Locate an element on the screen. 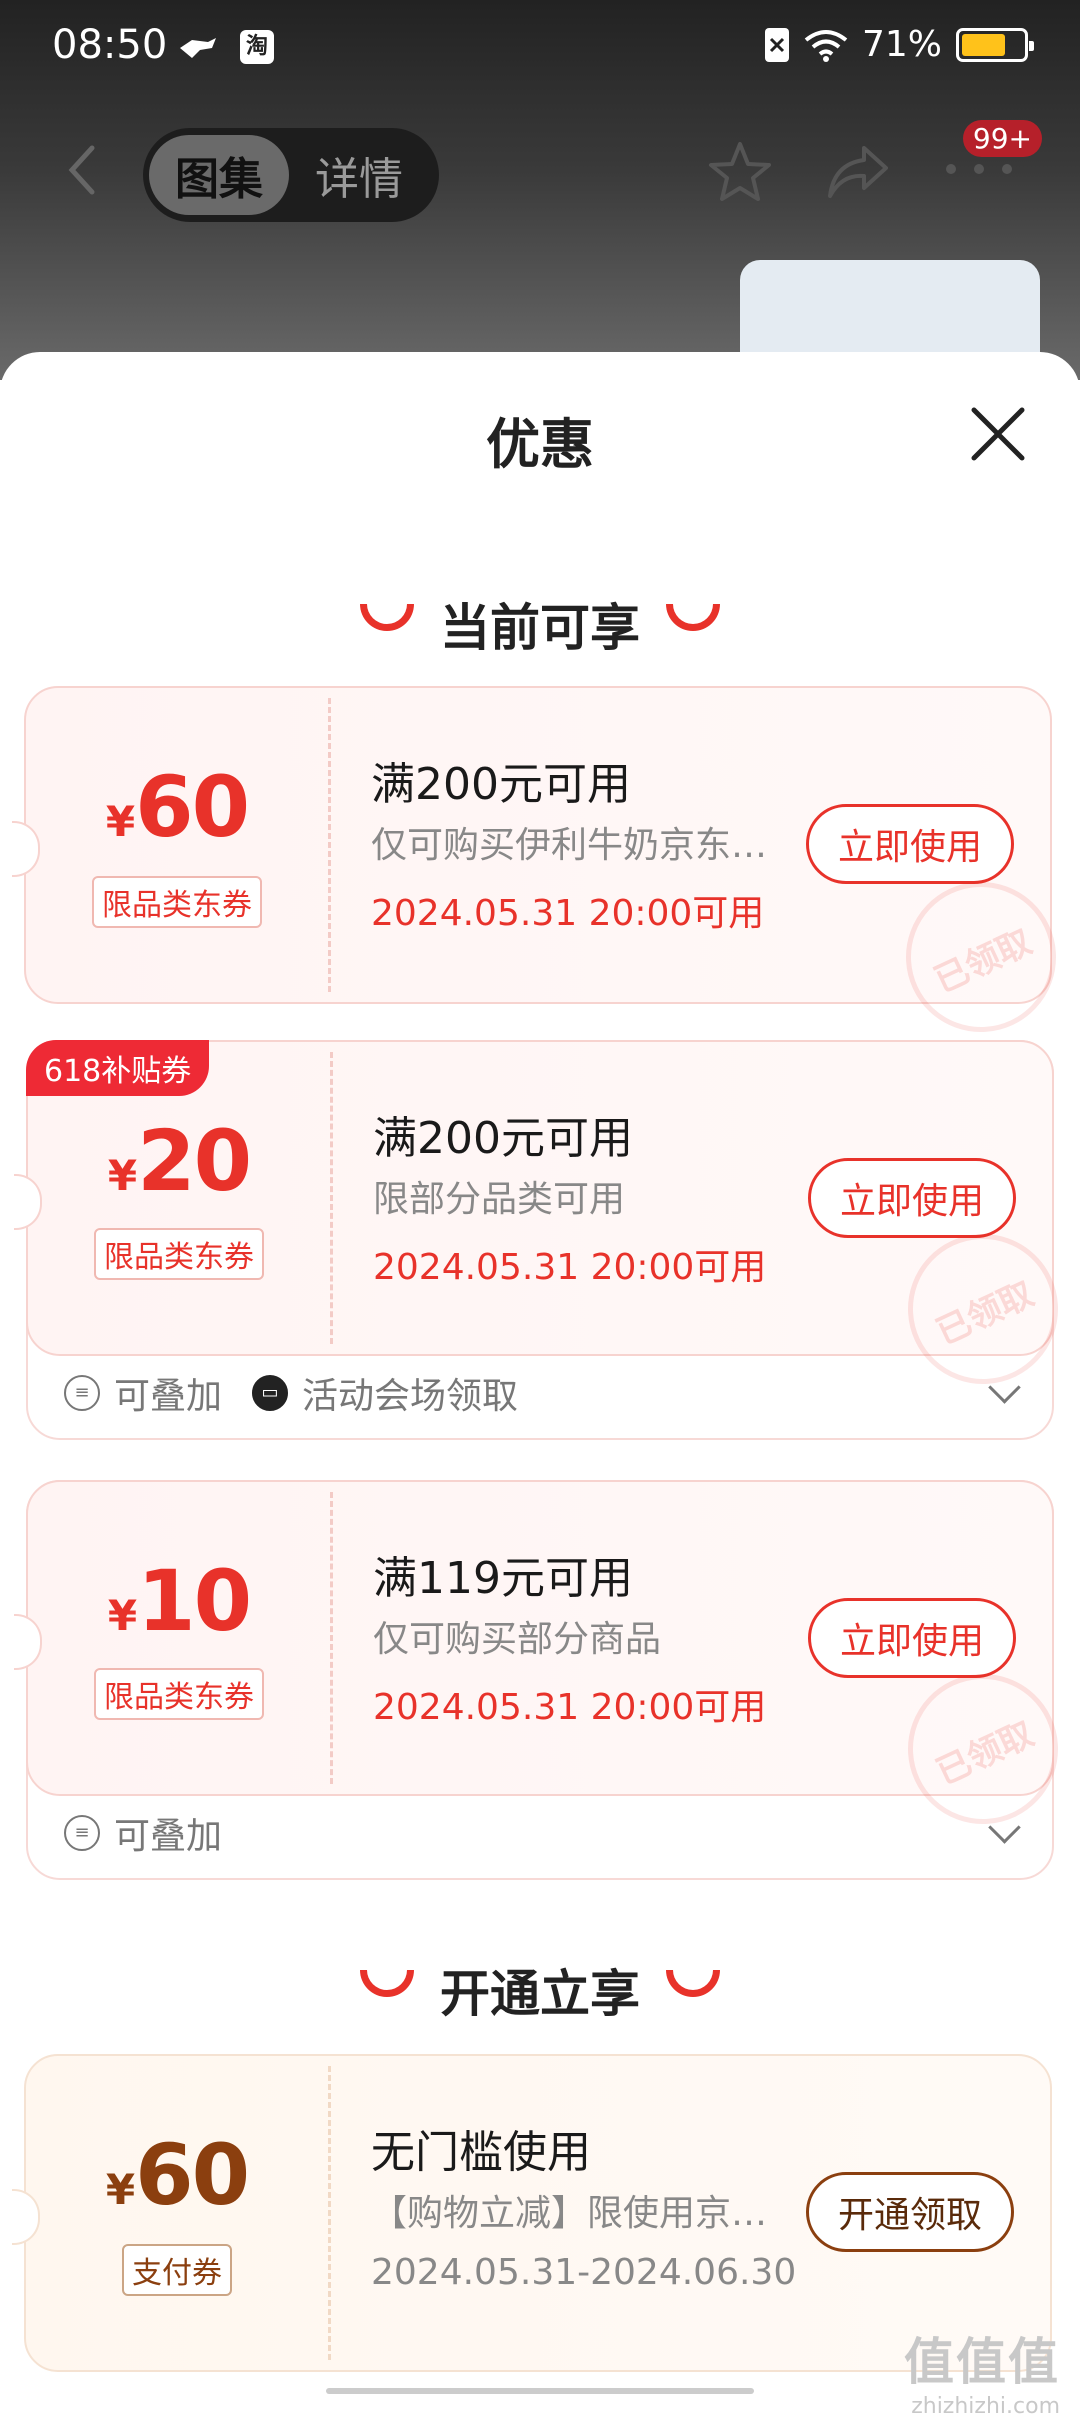 Image resolution: width=1080 pixels, height=2419 pixels. battery-fill is located at coordinates (983, 44).